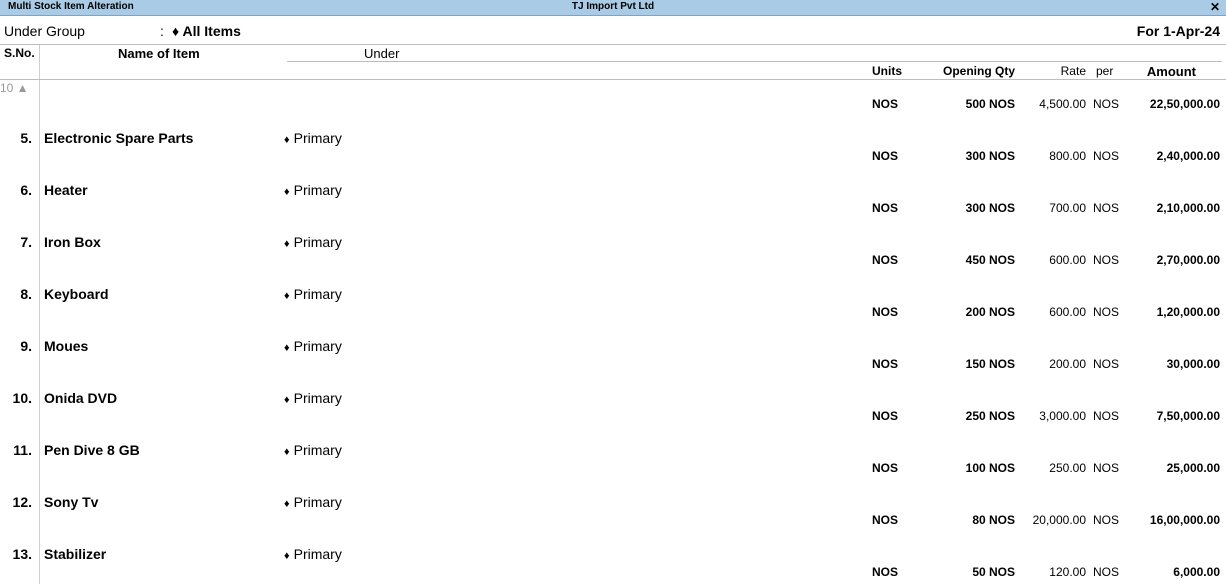 The height and width of the screenshot is (584, 1226). Describe the element at coordinates (613, 243) in the screenshot. I see `table-row: 7. Iron Box ♦ Primary` at that location.